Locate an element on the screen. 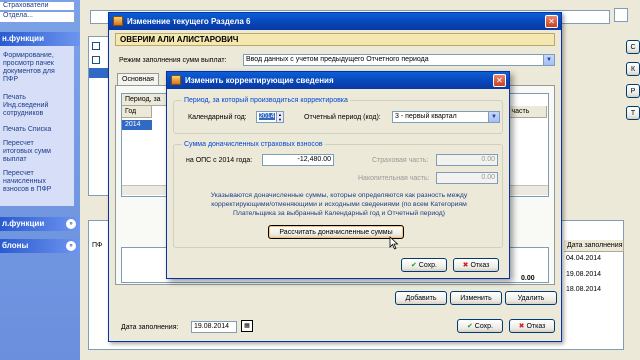  sidebar-link-line: документов для is located at coordinates (29, 71).